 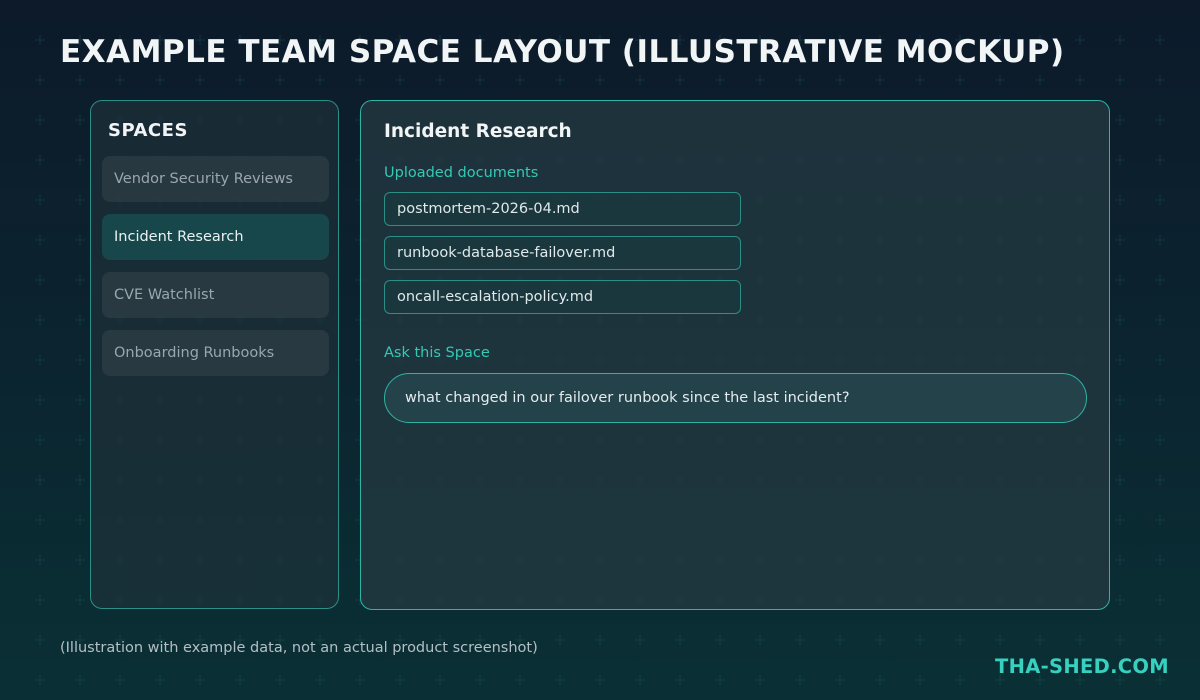 I want to click on ask-space-input, so click(x=735, y=398).